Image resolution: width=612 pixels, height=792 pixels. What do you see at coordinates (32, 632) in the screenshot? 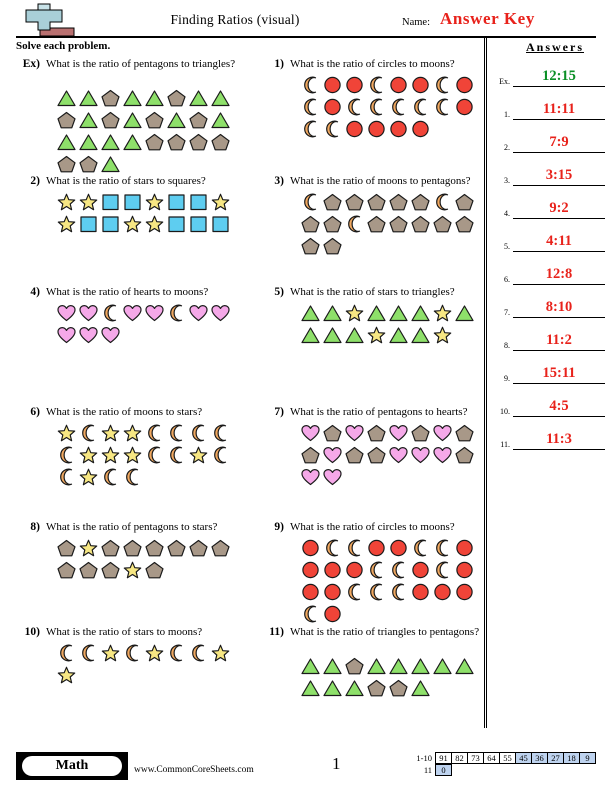
I see `problem-number: 10)` at bounding box center [32, 632].